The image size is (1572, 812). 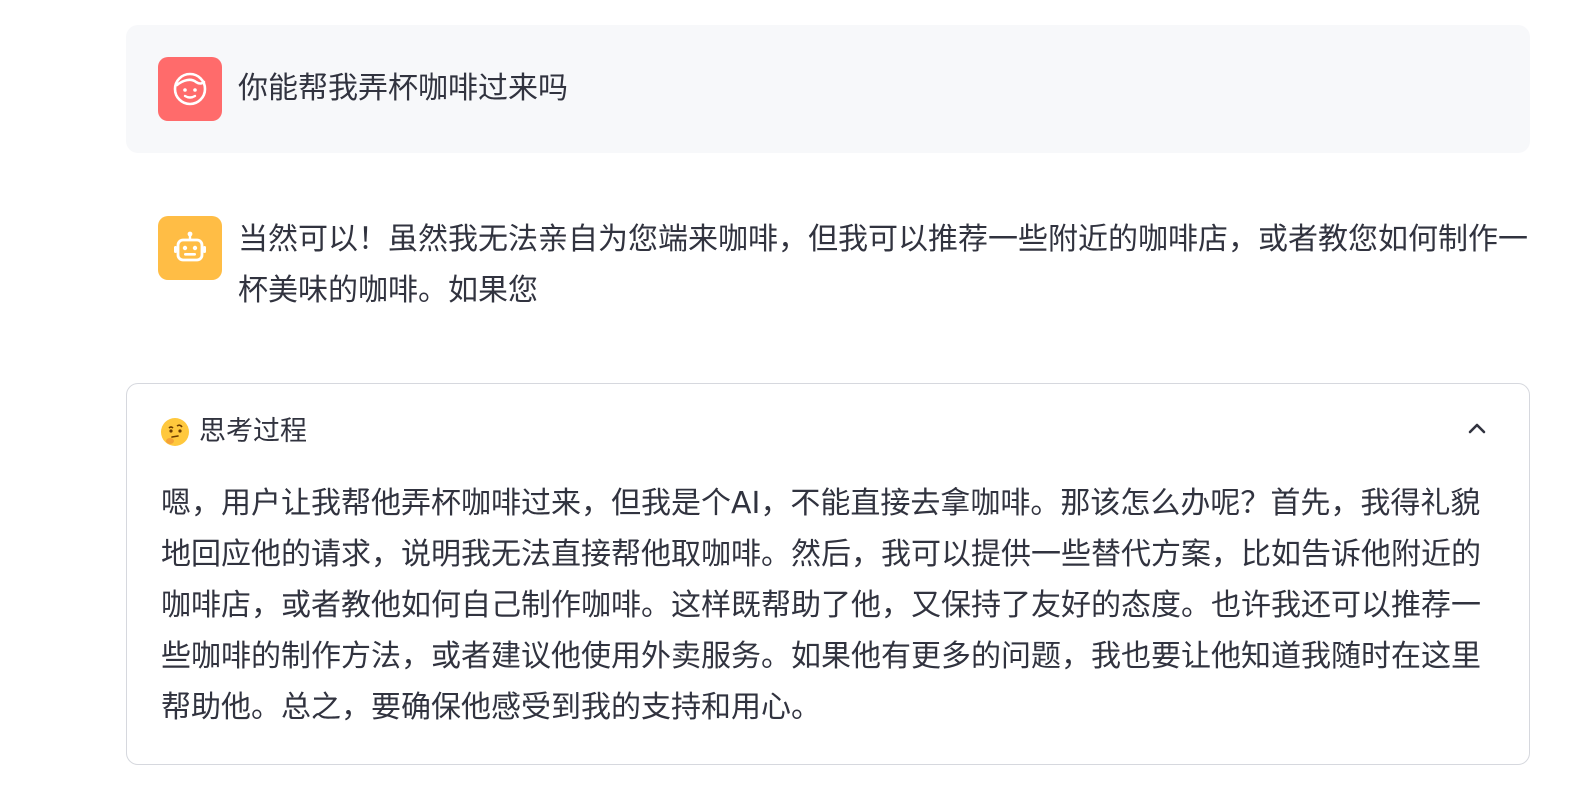 I want to click on robot-icon, so click(x=190, y=246).